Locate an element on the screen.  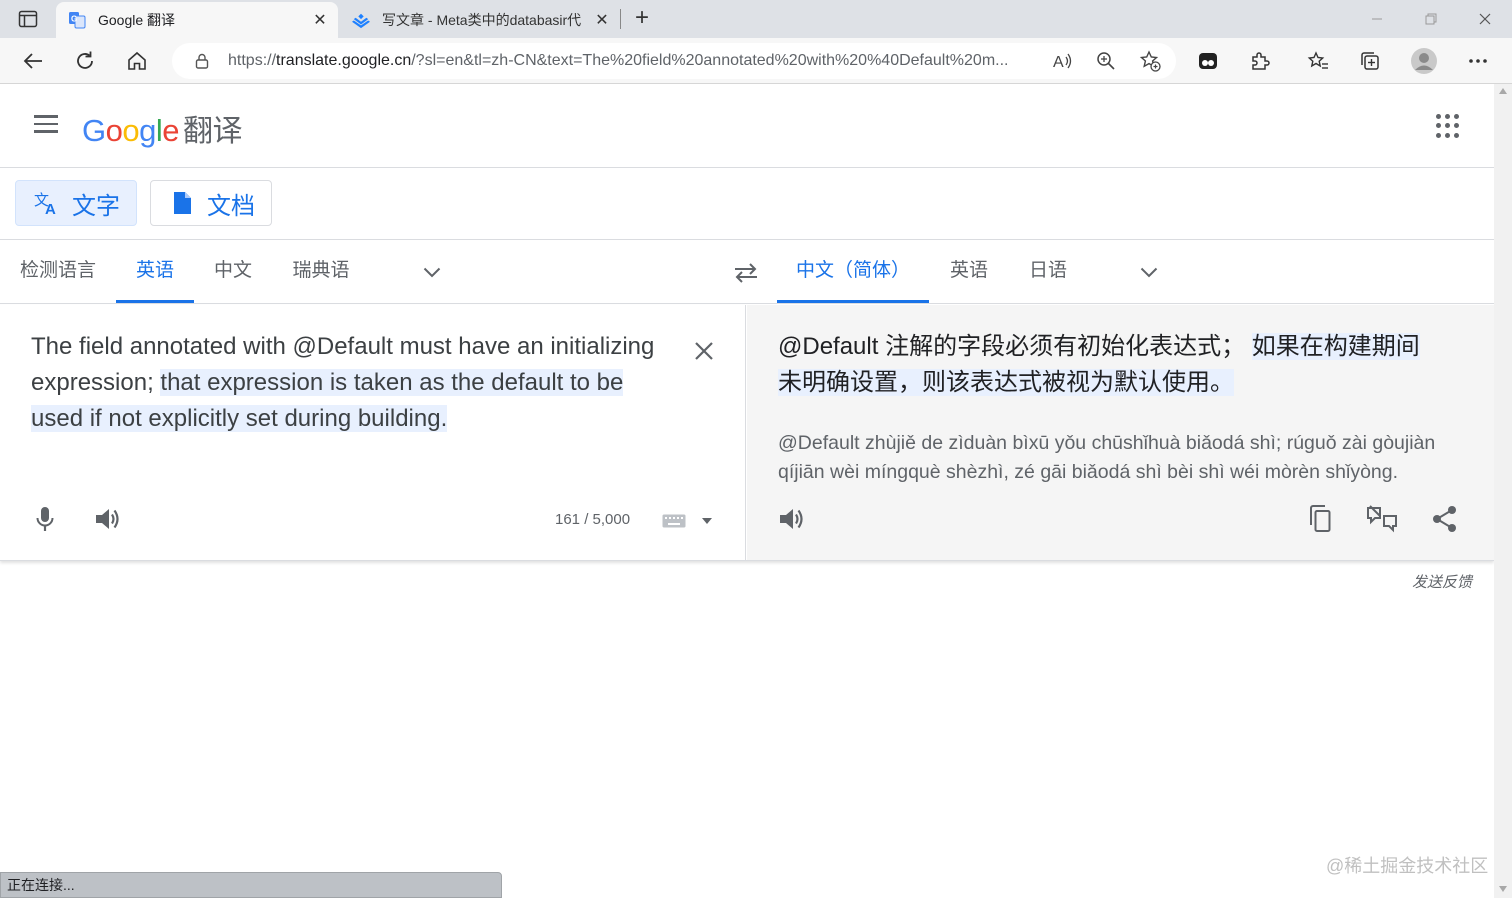
more-dots-icon is located at coordinates (1478, 61).